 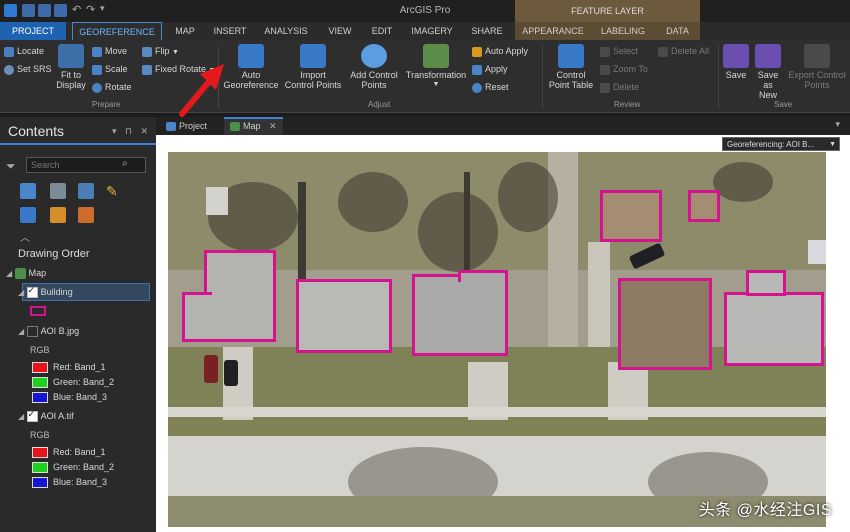 What do you see at coordinates (273, 126) in the screenshot?
I see `close-icon: ✕` at bounding box center [273, 126].